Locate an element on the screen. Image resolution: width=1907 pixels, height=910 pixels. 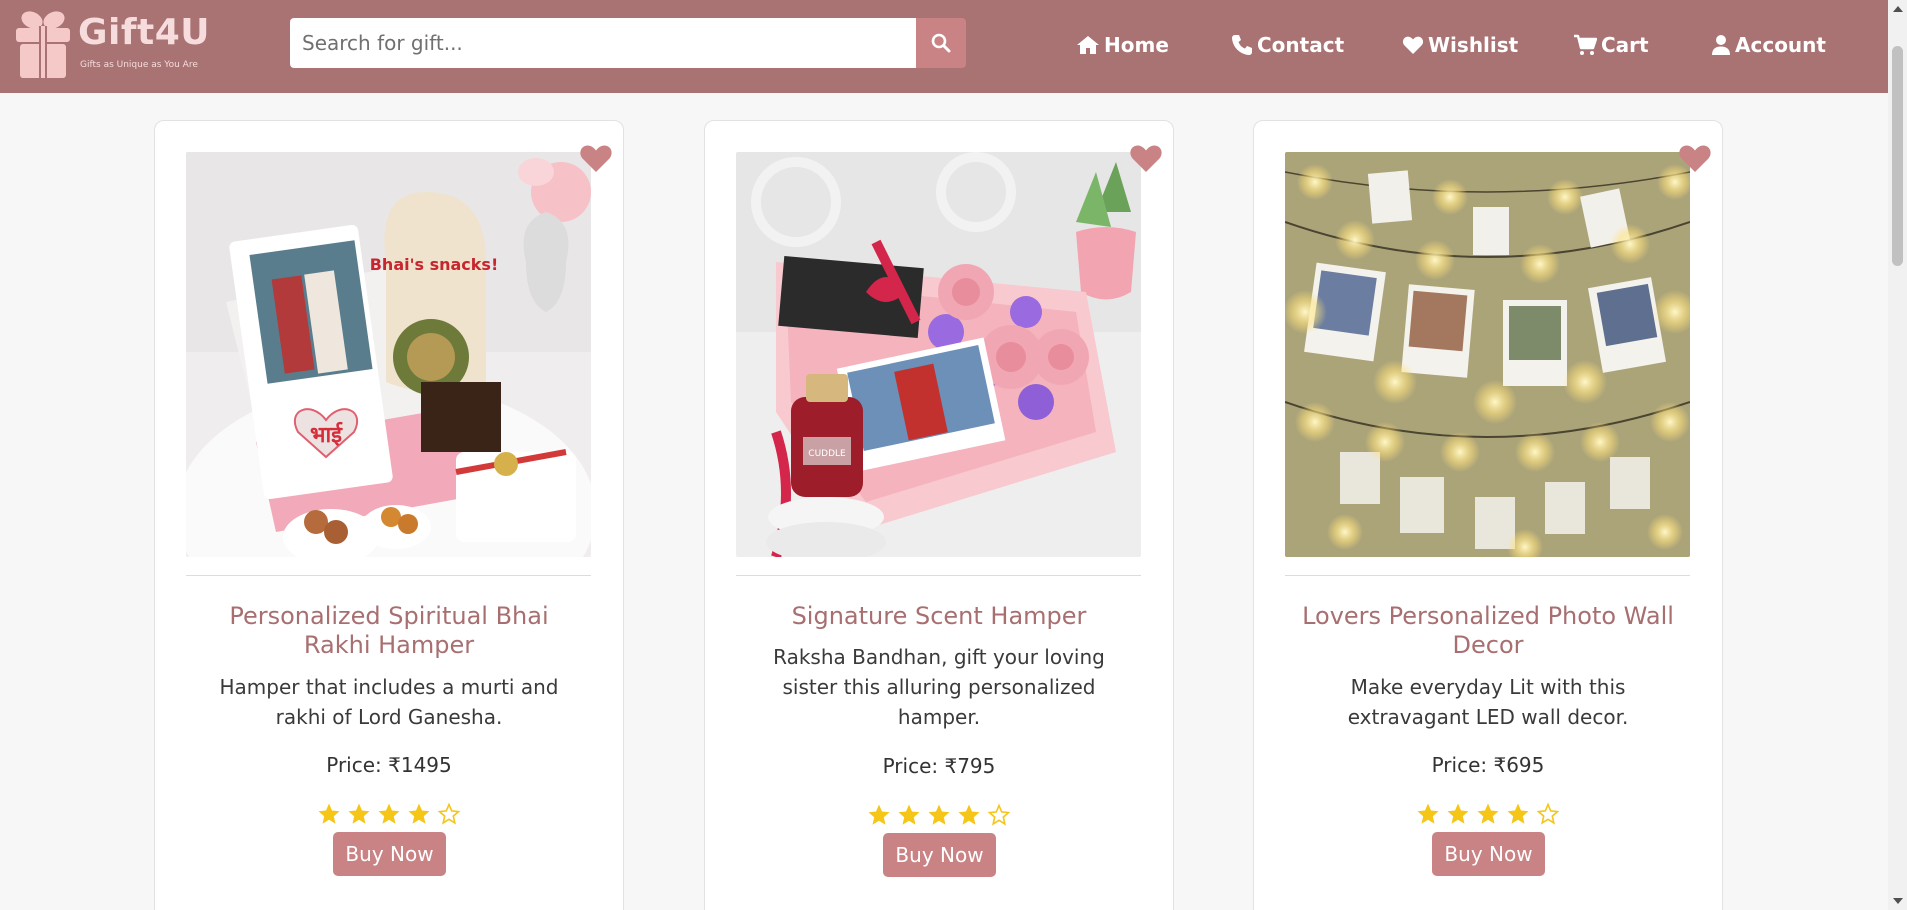
search-button is located at coordinates (941, 43).